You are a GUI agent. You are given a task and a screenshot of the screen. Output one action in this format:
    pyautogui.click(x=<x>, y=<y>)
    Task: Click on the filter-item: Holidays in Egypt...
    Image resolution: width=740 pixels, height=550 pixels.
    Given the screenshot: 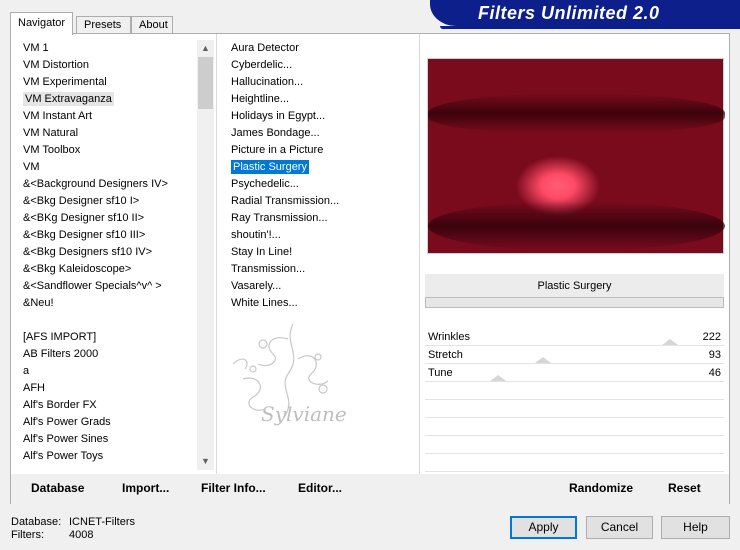 What is the action you would take?
    pyautogui.click(x=320, y=116)
    